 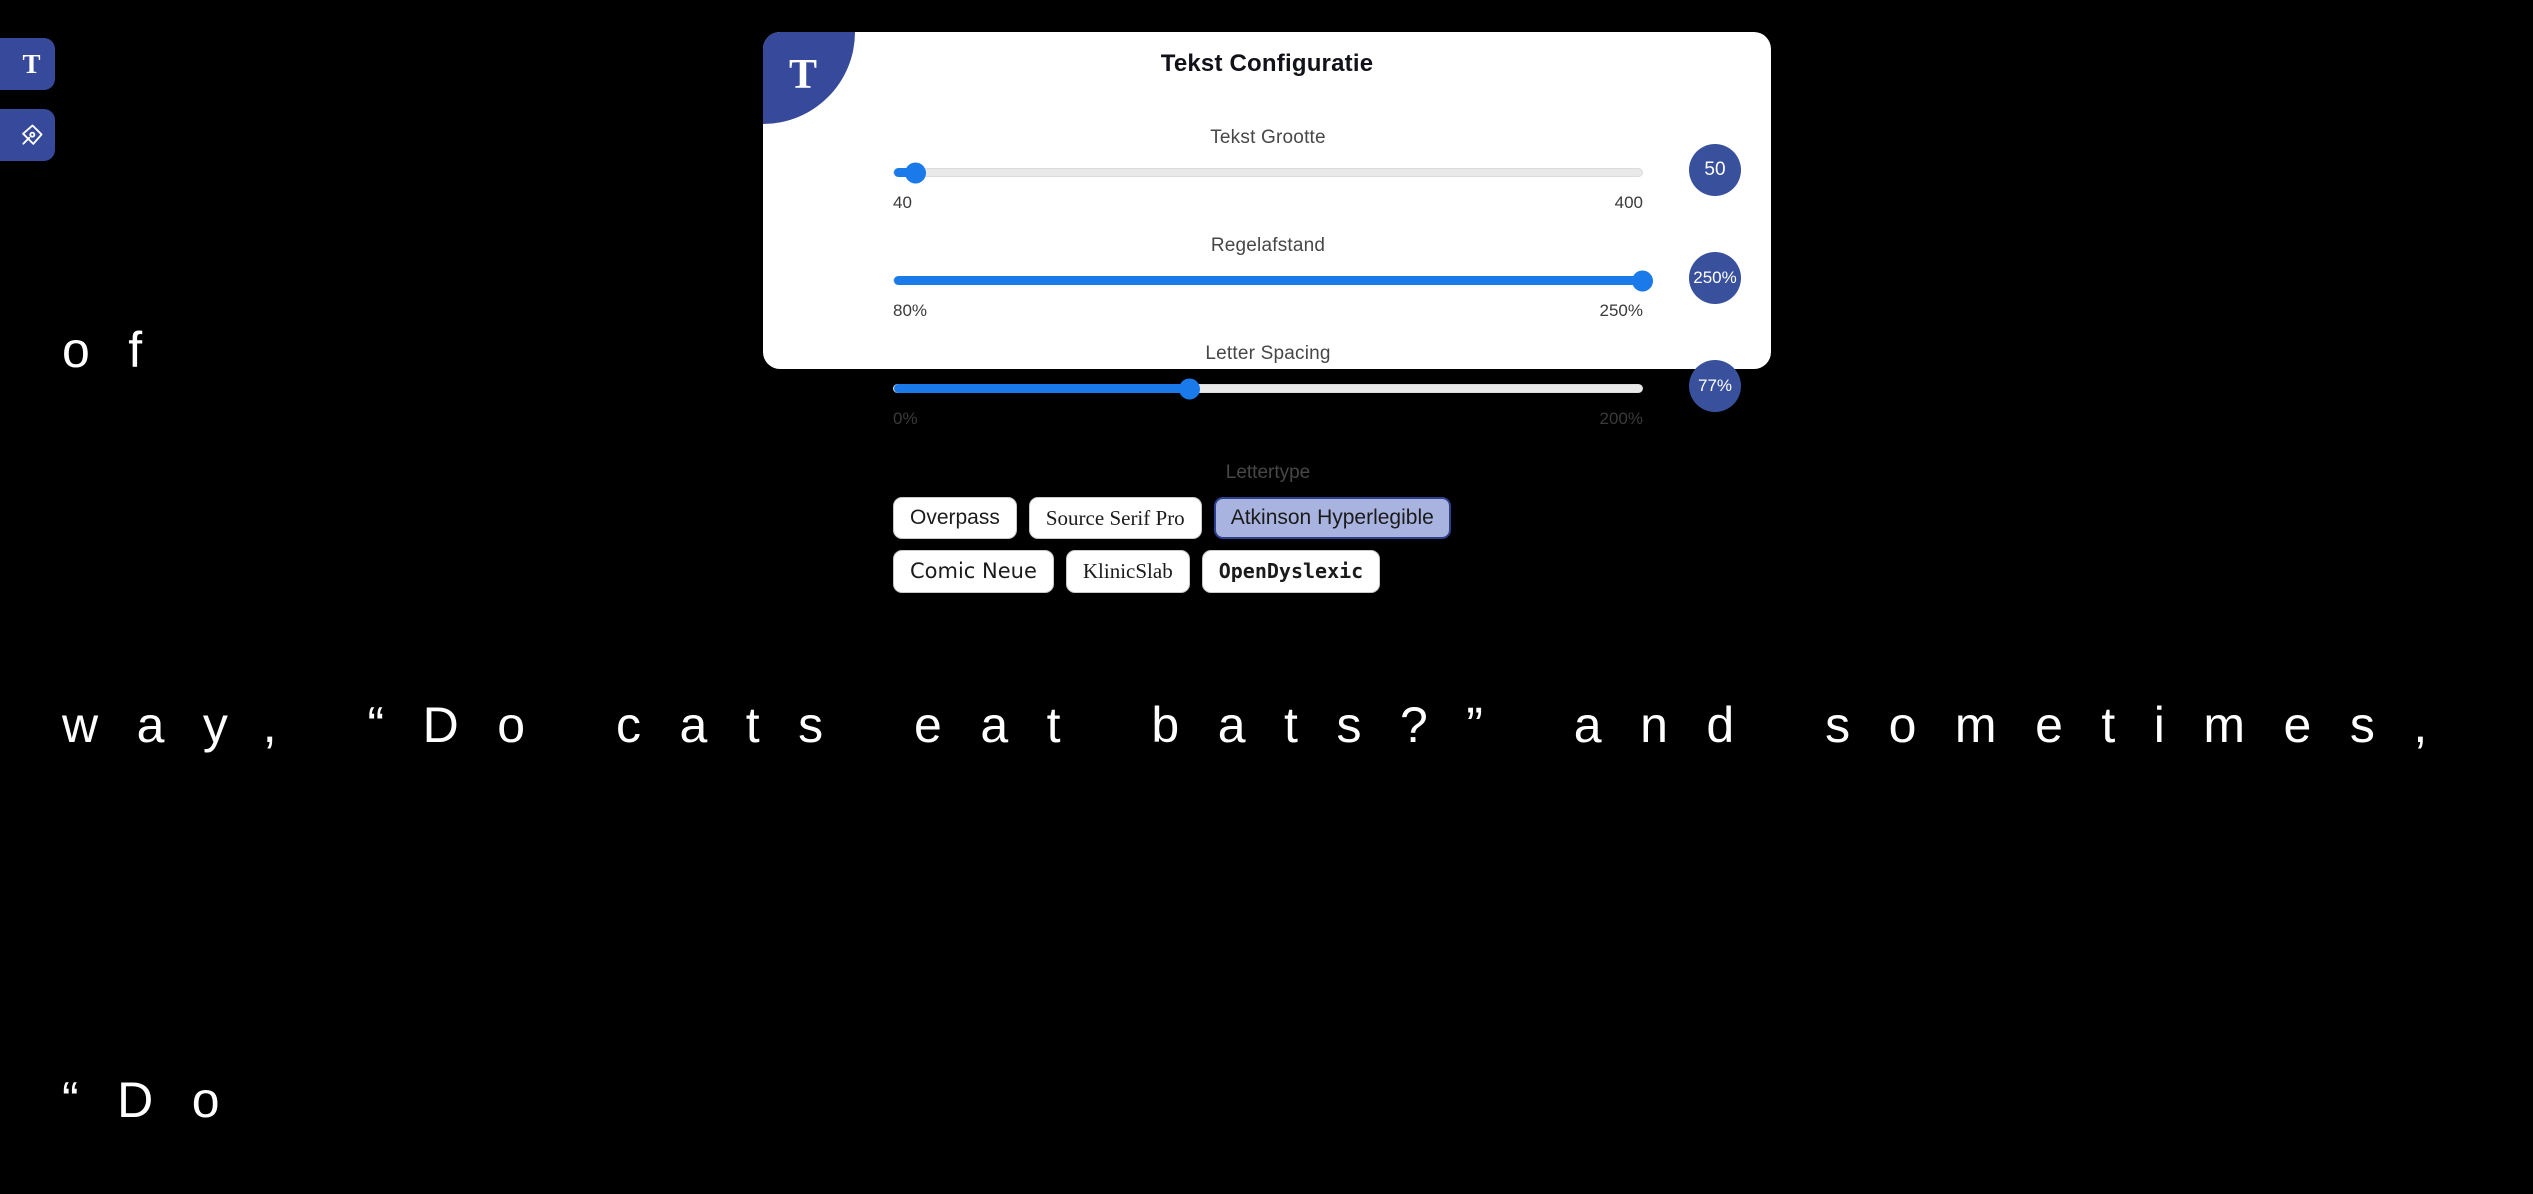 I want to click on text-size-slider, so click(x=1268, y=172).